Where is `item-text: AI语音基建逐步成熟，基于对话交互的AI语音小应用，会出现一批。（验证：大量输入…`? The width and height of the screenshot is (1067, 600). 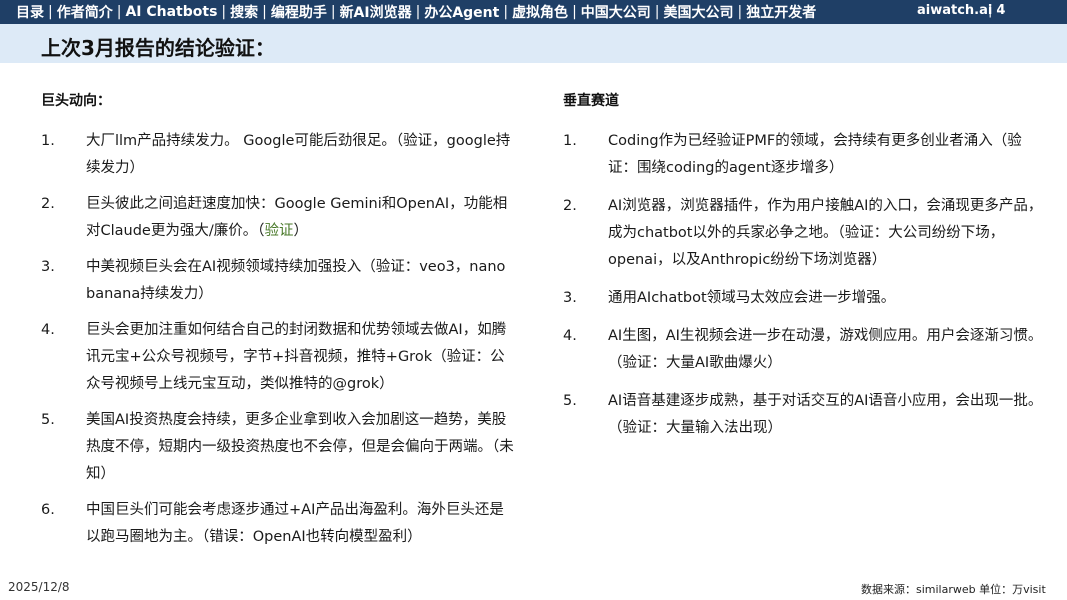
item-text: AI语音基建逐步成熟，基于对话交互的AI语音小应用，会出现一批。（验证：大量输入… is located at coordinates (825, 414).